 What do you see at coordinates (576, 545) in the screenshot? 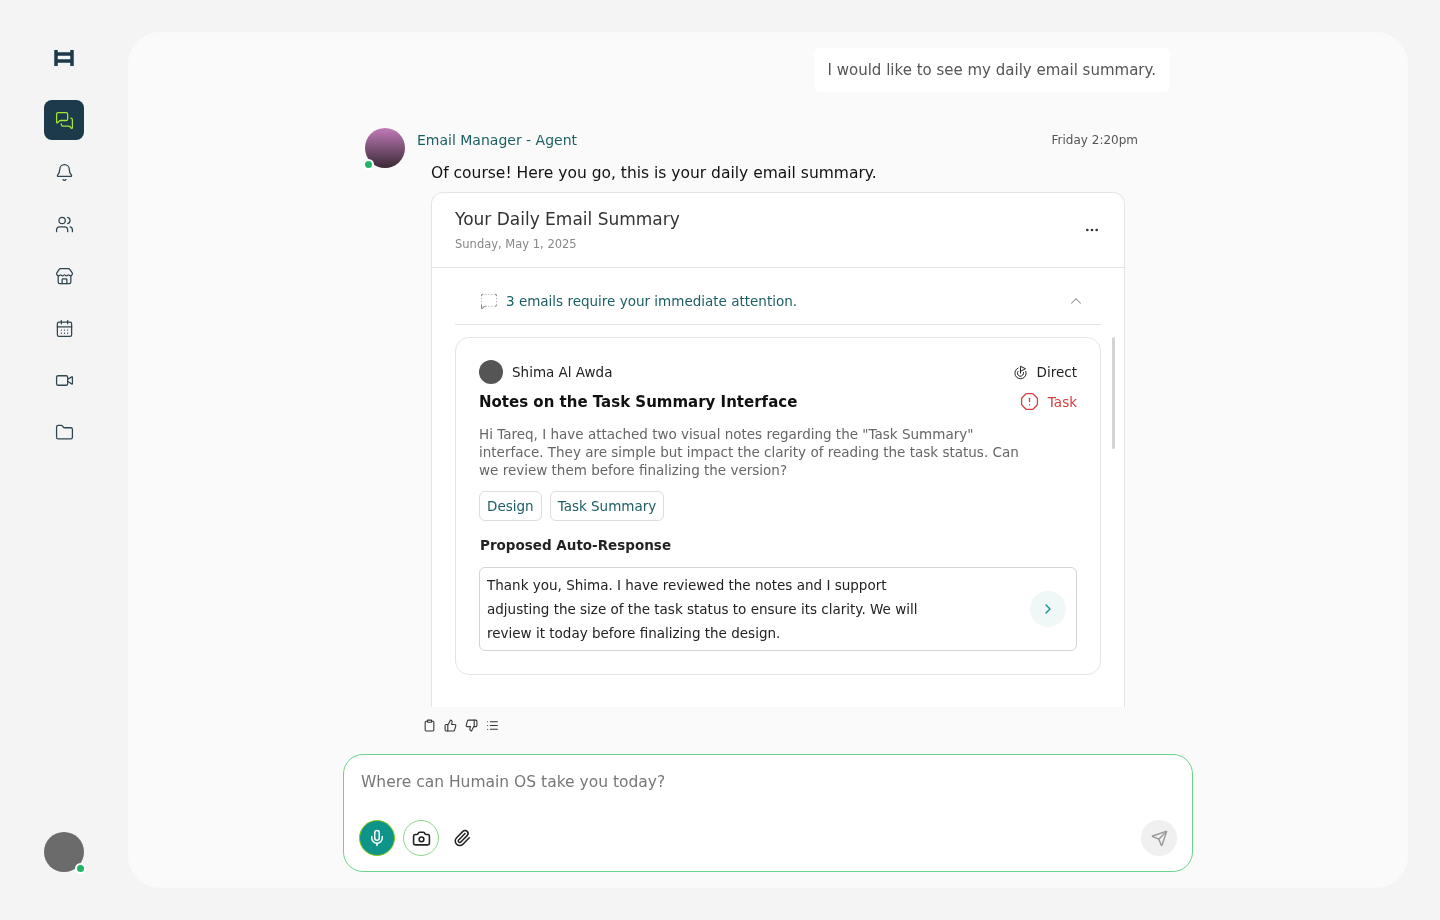
I see `section-label: Proposed Auto-Response` at bounding box center [576, 545].